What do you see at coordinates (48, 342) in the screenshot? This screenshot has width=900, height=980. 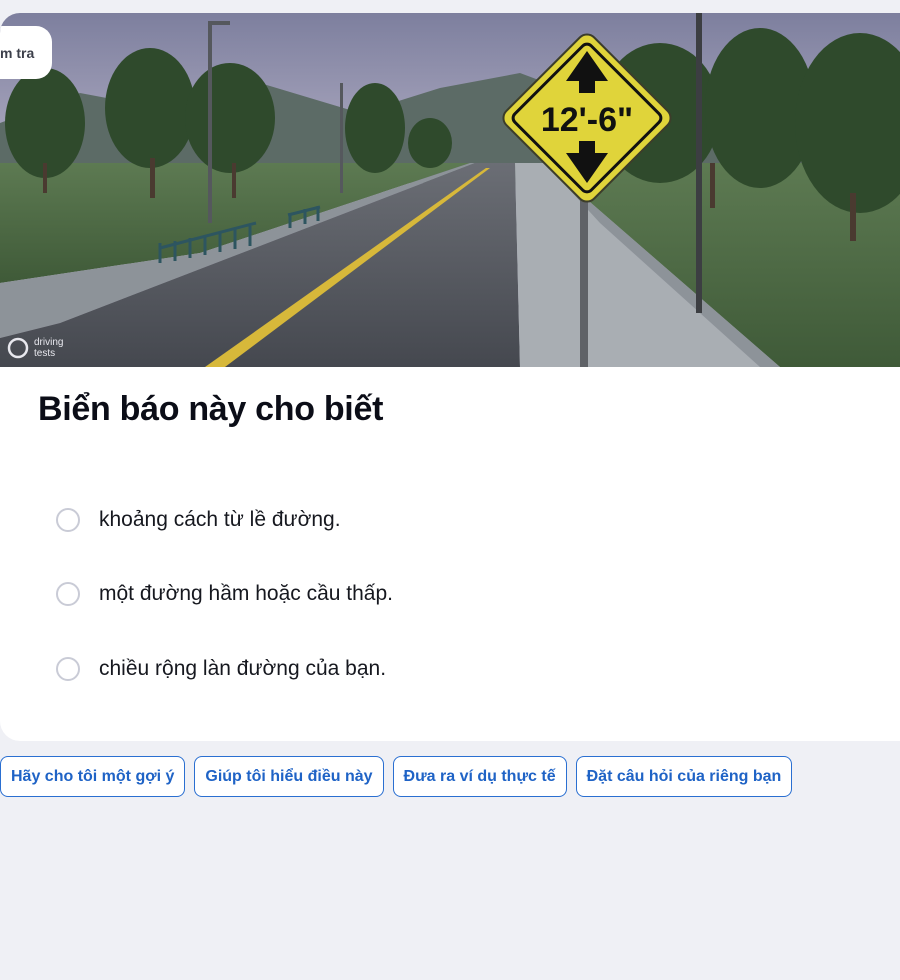 I see `svg-text: driving` at bounding box center [48, 342].